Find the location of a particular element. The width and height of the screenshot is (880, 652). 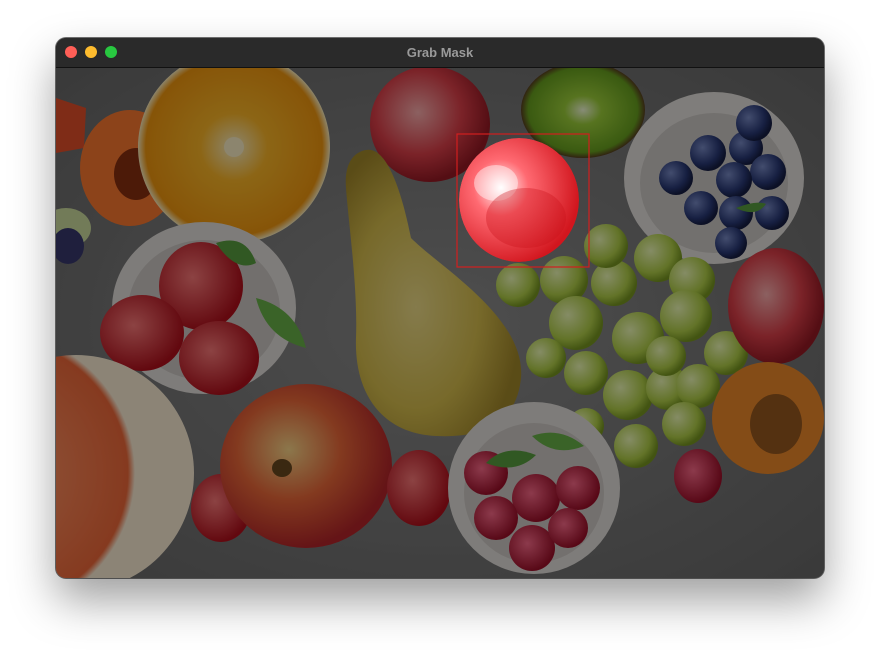

title-bar: Grab Mask is located at coordinates (440, 53).